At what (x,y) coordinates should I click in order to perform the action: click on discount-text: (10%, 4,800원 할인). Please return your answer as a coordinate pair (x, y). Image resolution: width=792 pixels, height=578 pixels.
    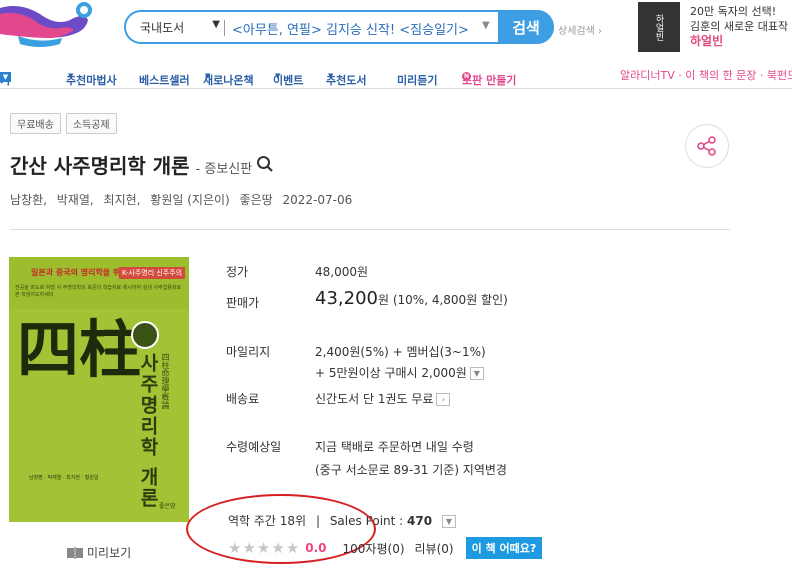
    Looking at the image, I should click on (450, 300).